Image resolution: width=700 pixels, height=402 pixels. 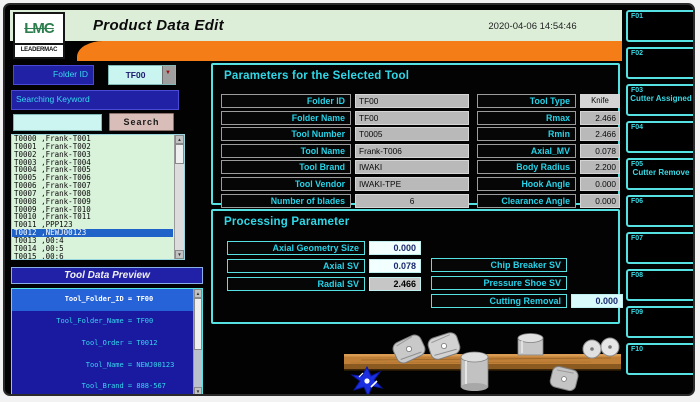 What do you see at coordinates (637, 201) in the screenshot?
I see `fkey-id-label: F06` at bounding box center [637, 201].